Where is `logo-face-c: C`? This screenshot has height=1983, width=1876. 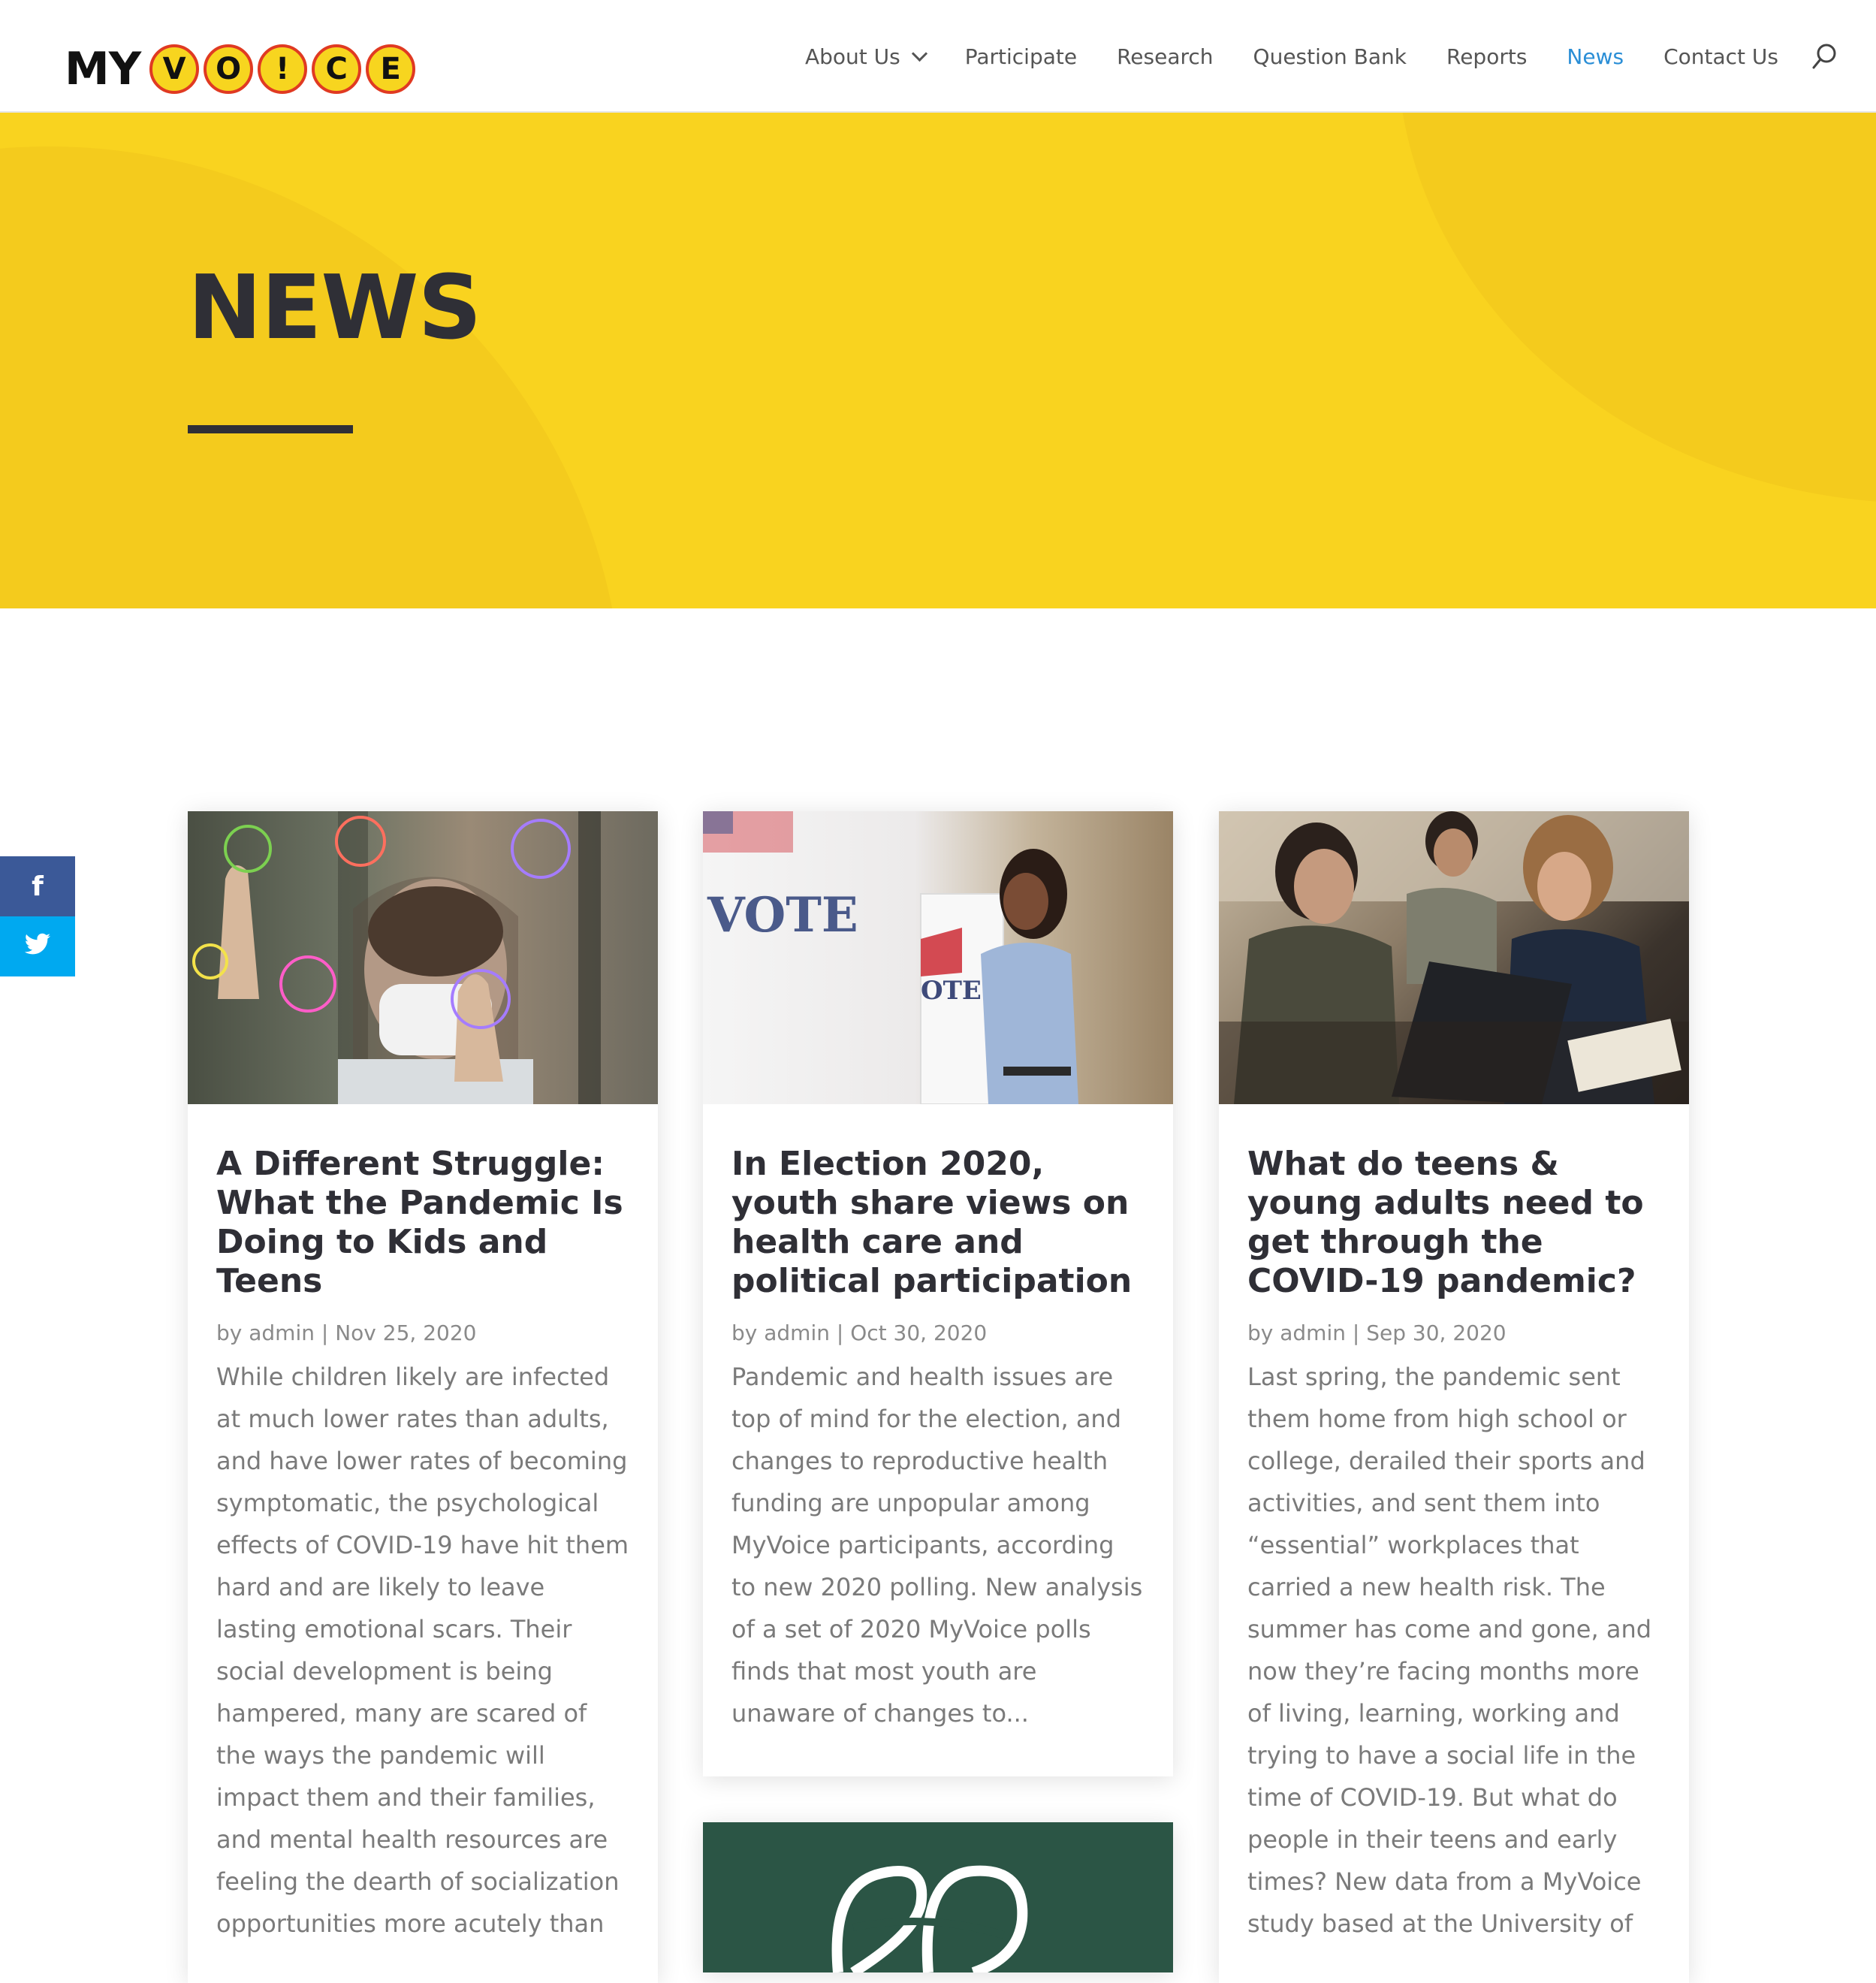
logo-face-c: C is located at coordinates (337, 69).